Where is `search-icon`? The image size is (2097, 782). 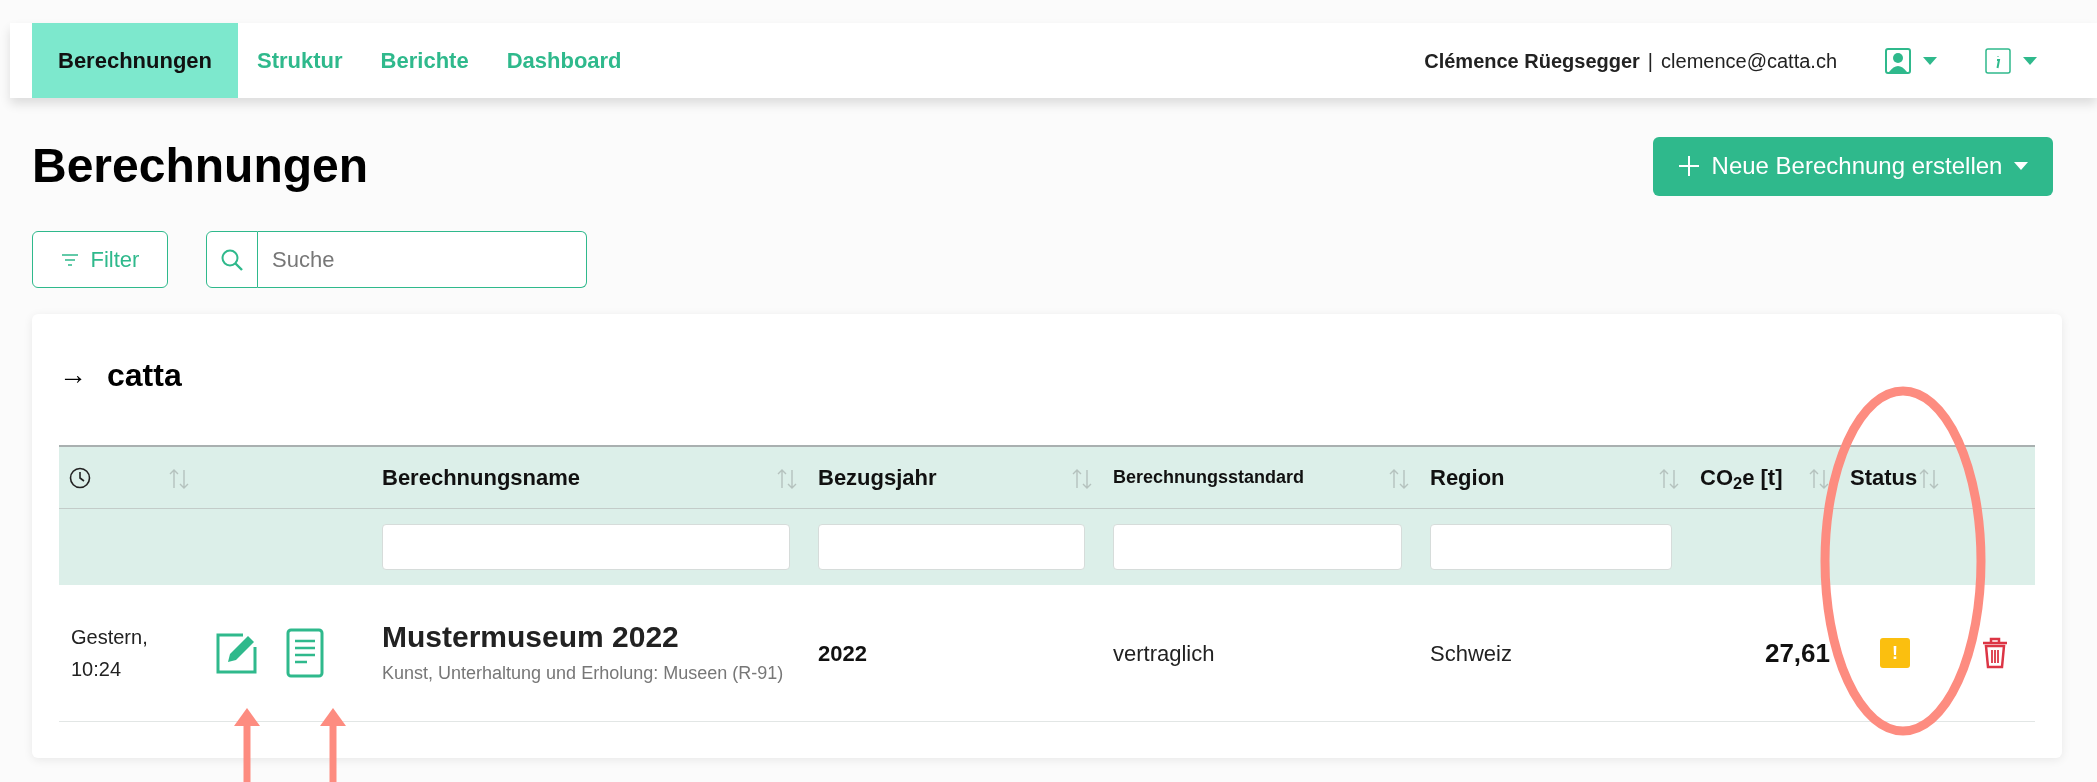
search-icon is located at coordinates (232, 259).